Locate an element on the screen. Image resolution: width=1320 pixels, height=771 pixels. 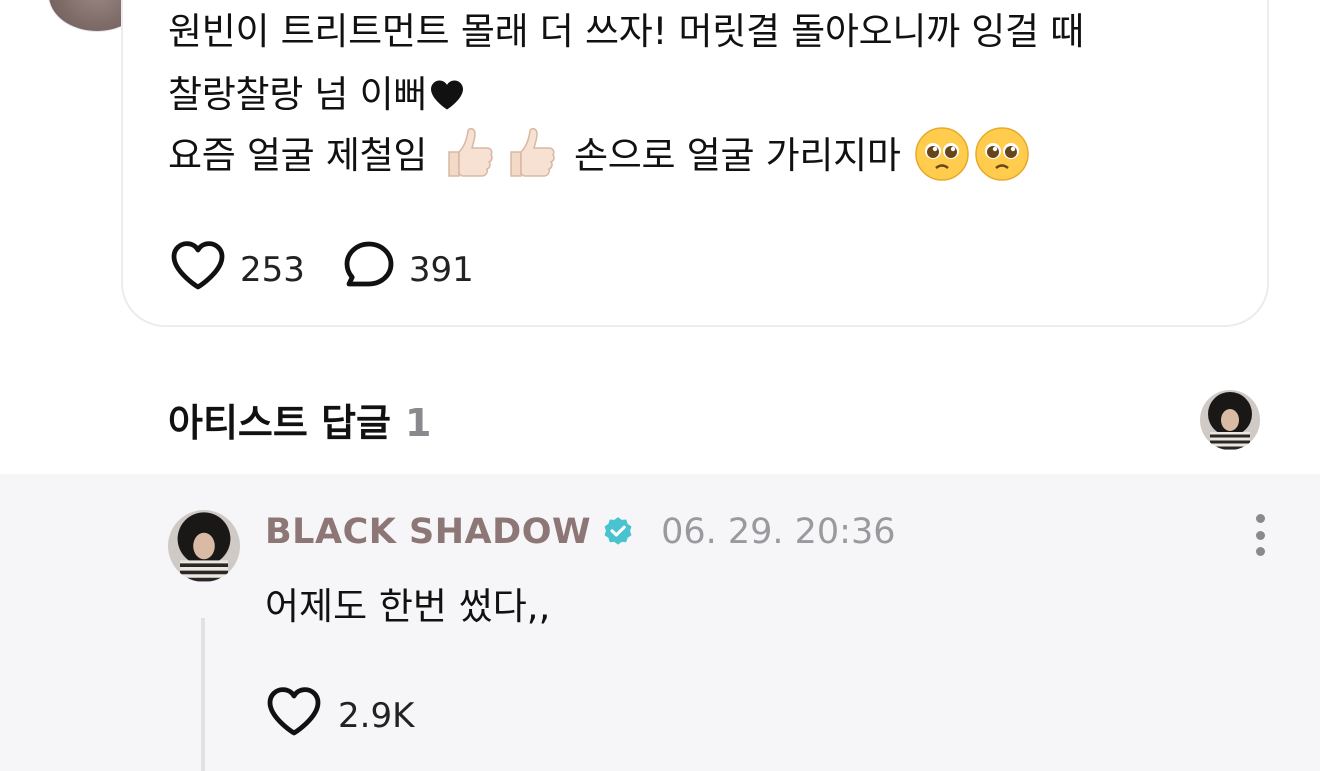
post-stats: 253 391 is located at coordinates (341, 269).